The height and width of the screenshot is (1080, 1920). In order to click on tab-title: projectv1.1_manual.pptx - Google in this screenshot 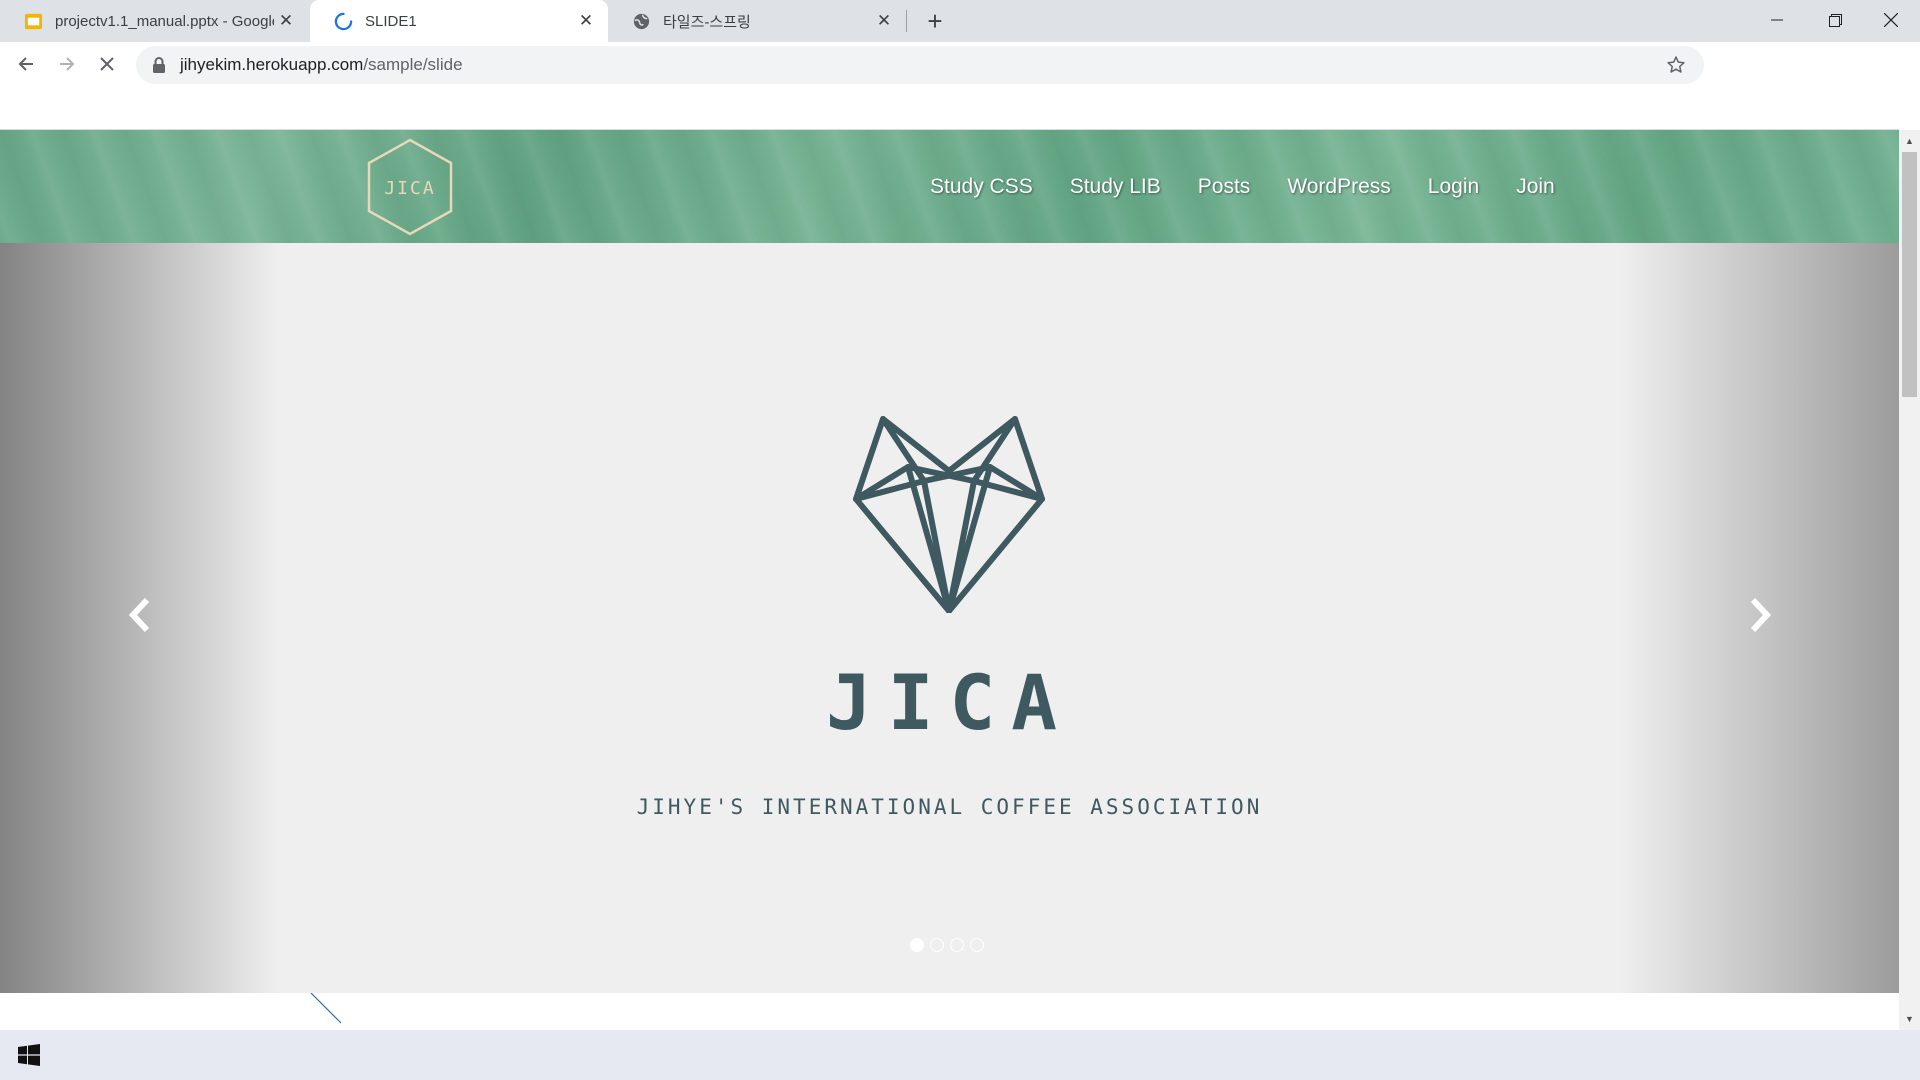, I will do `click(164, 21)`.